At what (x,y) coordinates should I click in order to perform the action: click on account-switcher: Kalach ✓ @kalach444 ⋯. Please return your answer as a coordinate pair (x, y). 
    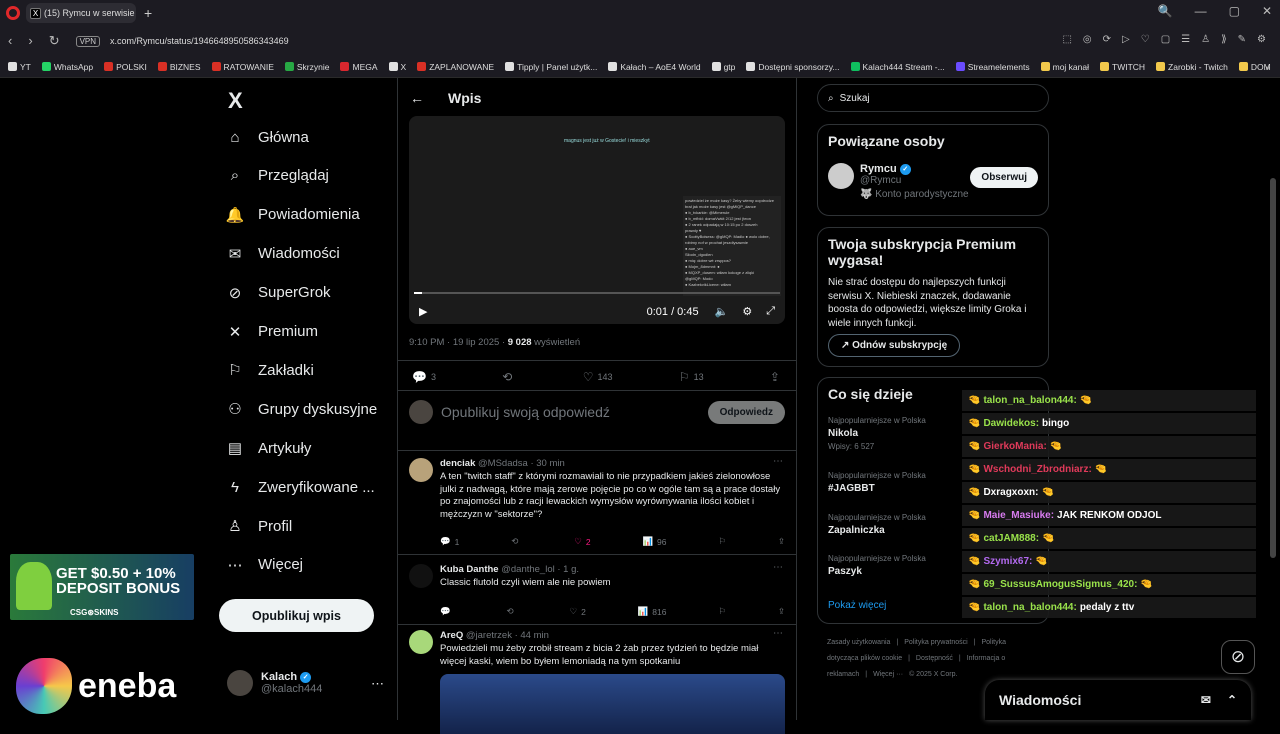
    Looking at the image, I should click on (305, 683).